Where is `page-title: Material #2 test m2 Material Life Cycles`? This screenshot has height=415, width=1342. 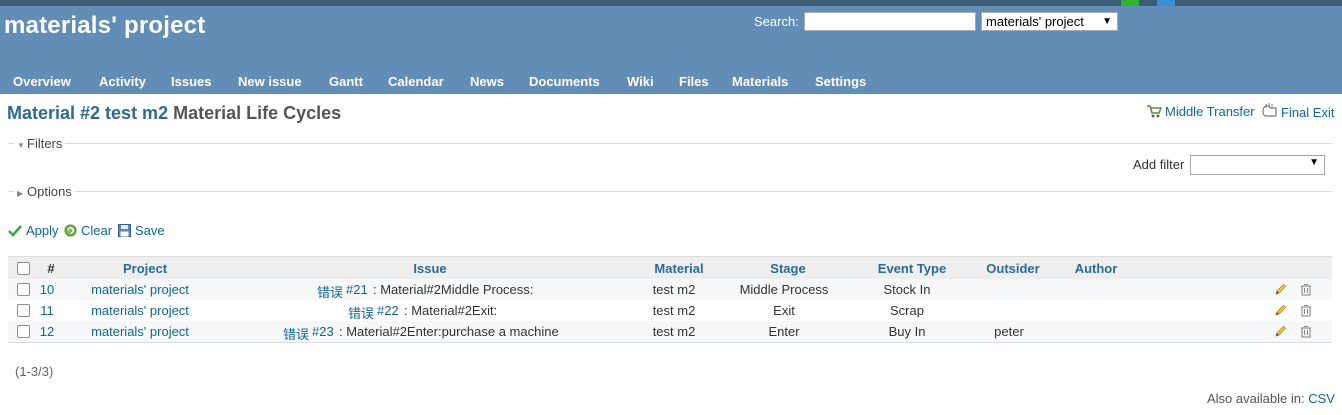 page-title: Material #2 test m2 Material Life Cycles is located at coordinates (174, 113).